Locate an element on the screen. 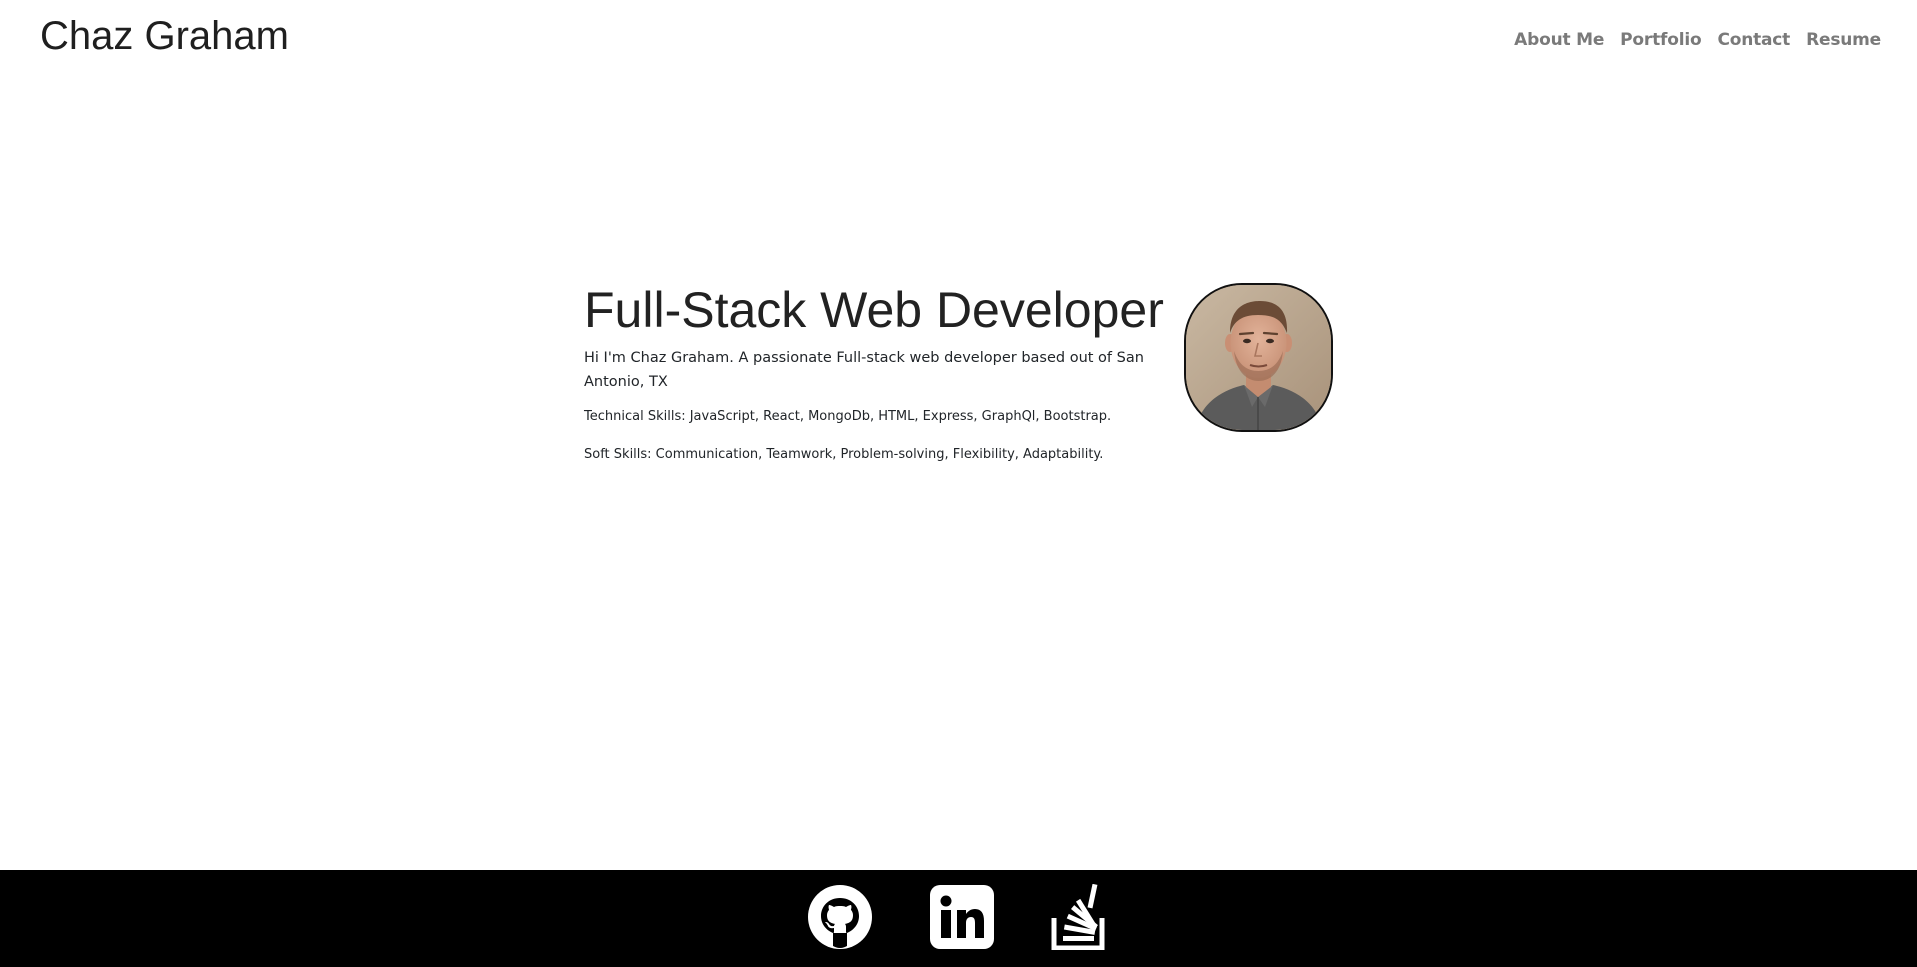 This screenshot has height=967, width=1917. github-icon is located at coordinates (840, 917).